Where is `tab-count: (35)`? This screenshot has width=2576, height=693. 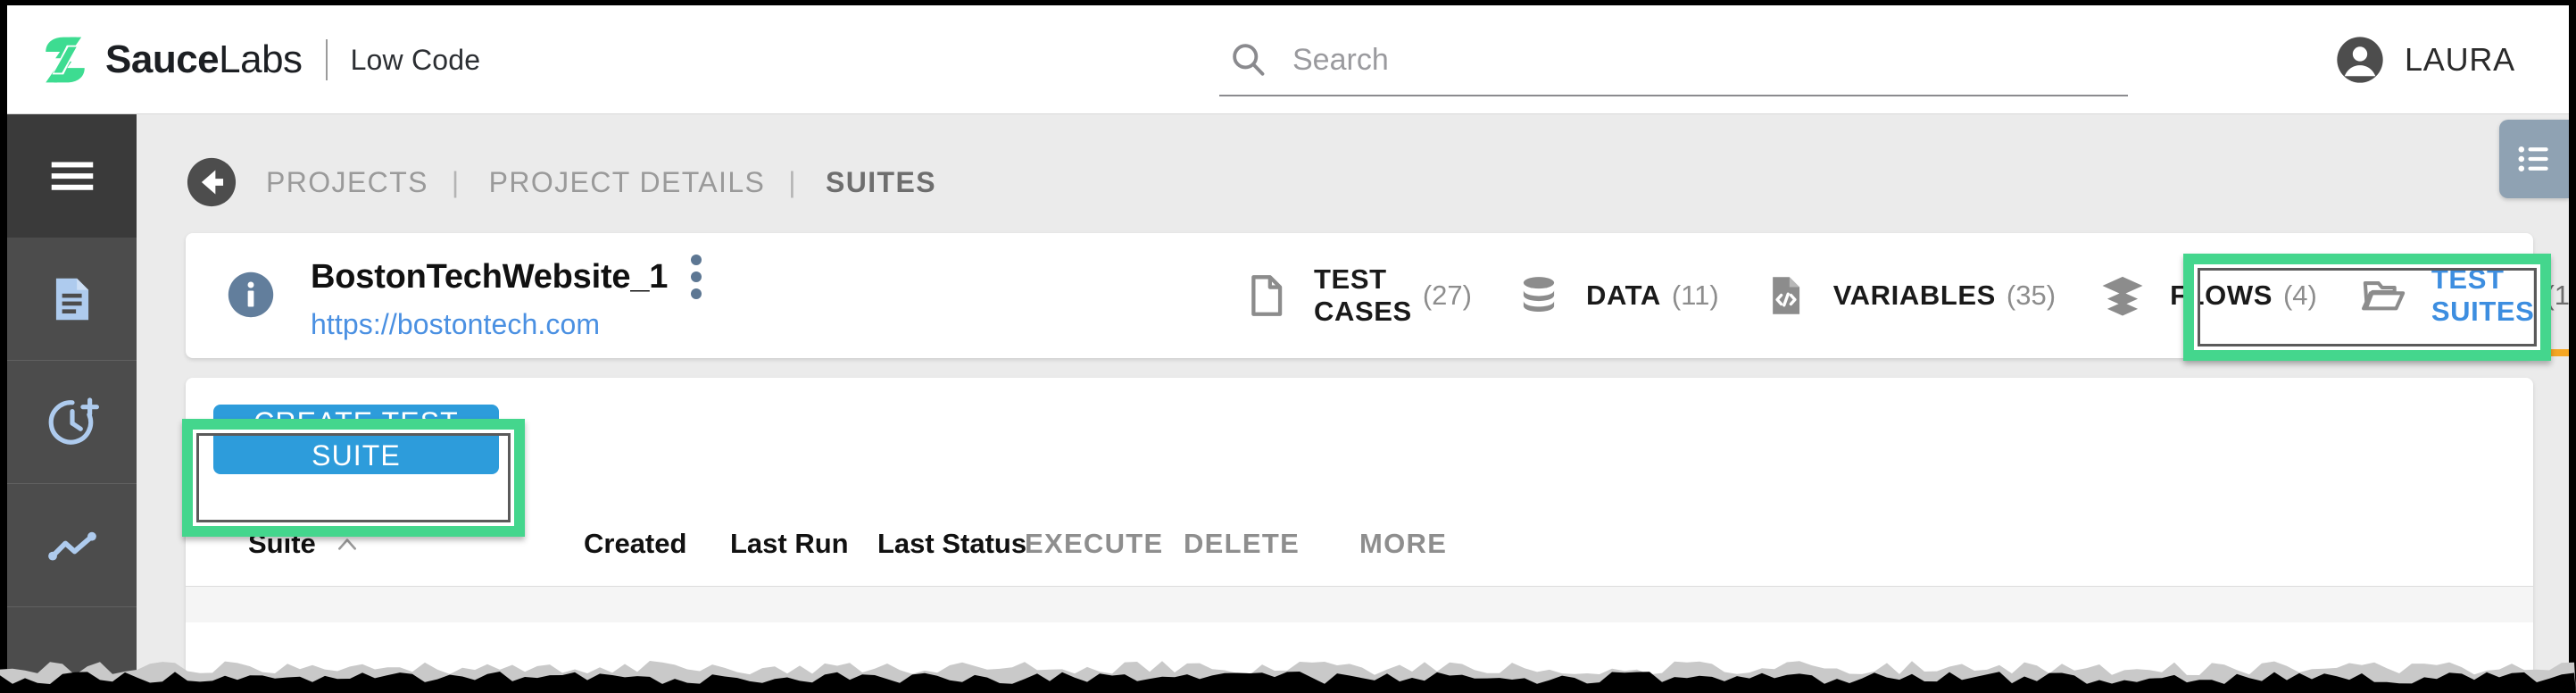 tab-count: (35) is located at coordinates (2032, 295).